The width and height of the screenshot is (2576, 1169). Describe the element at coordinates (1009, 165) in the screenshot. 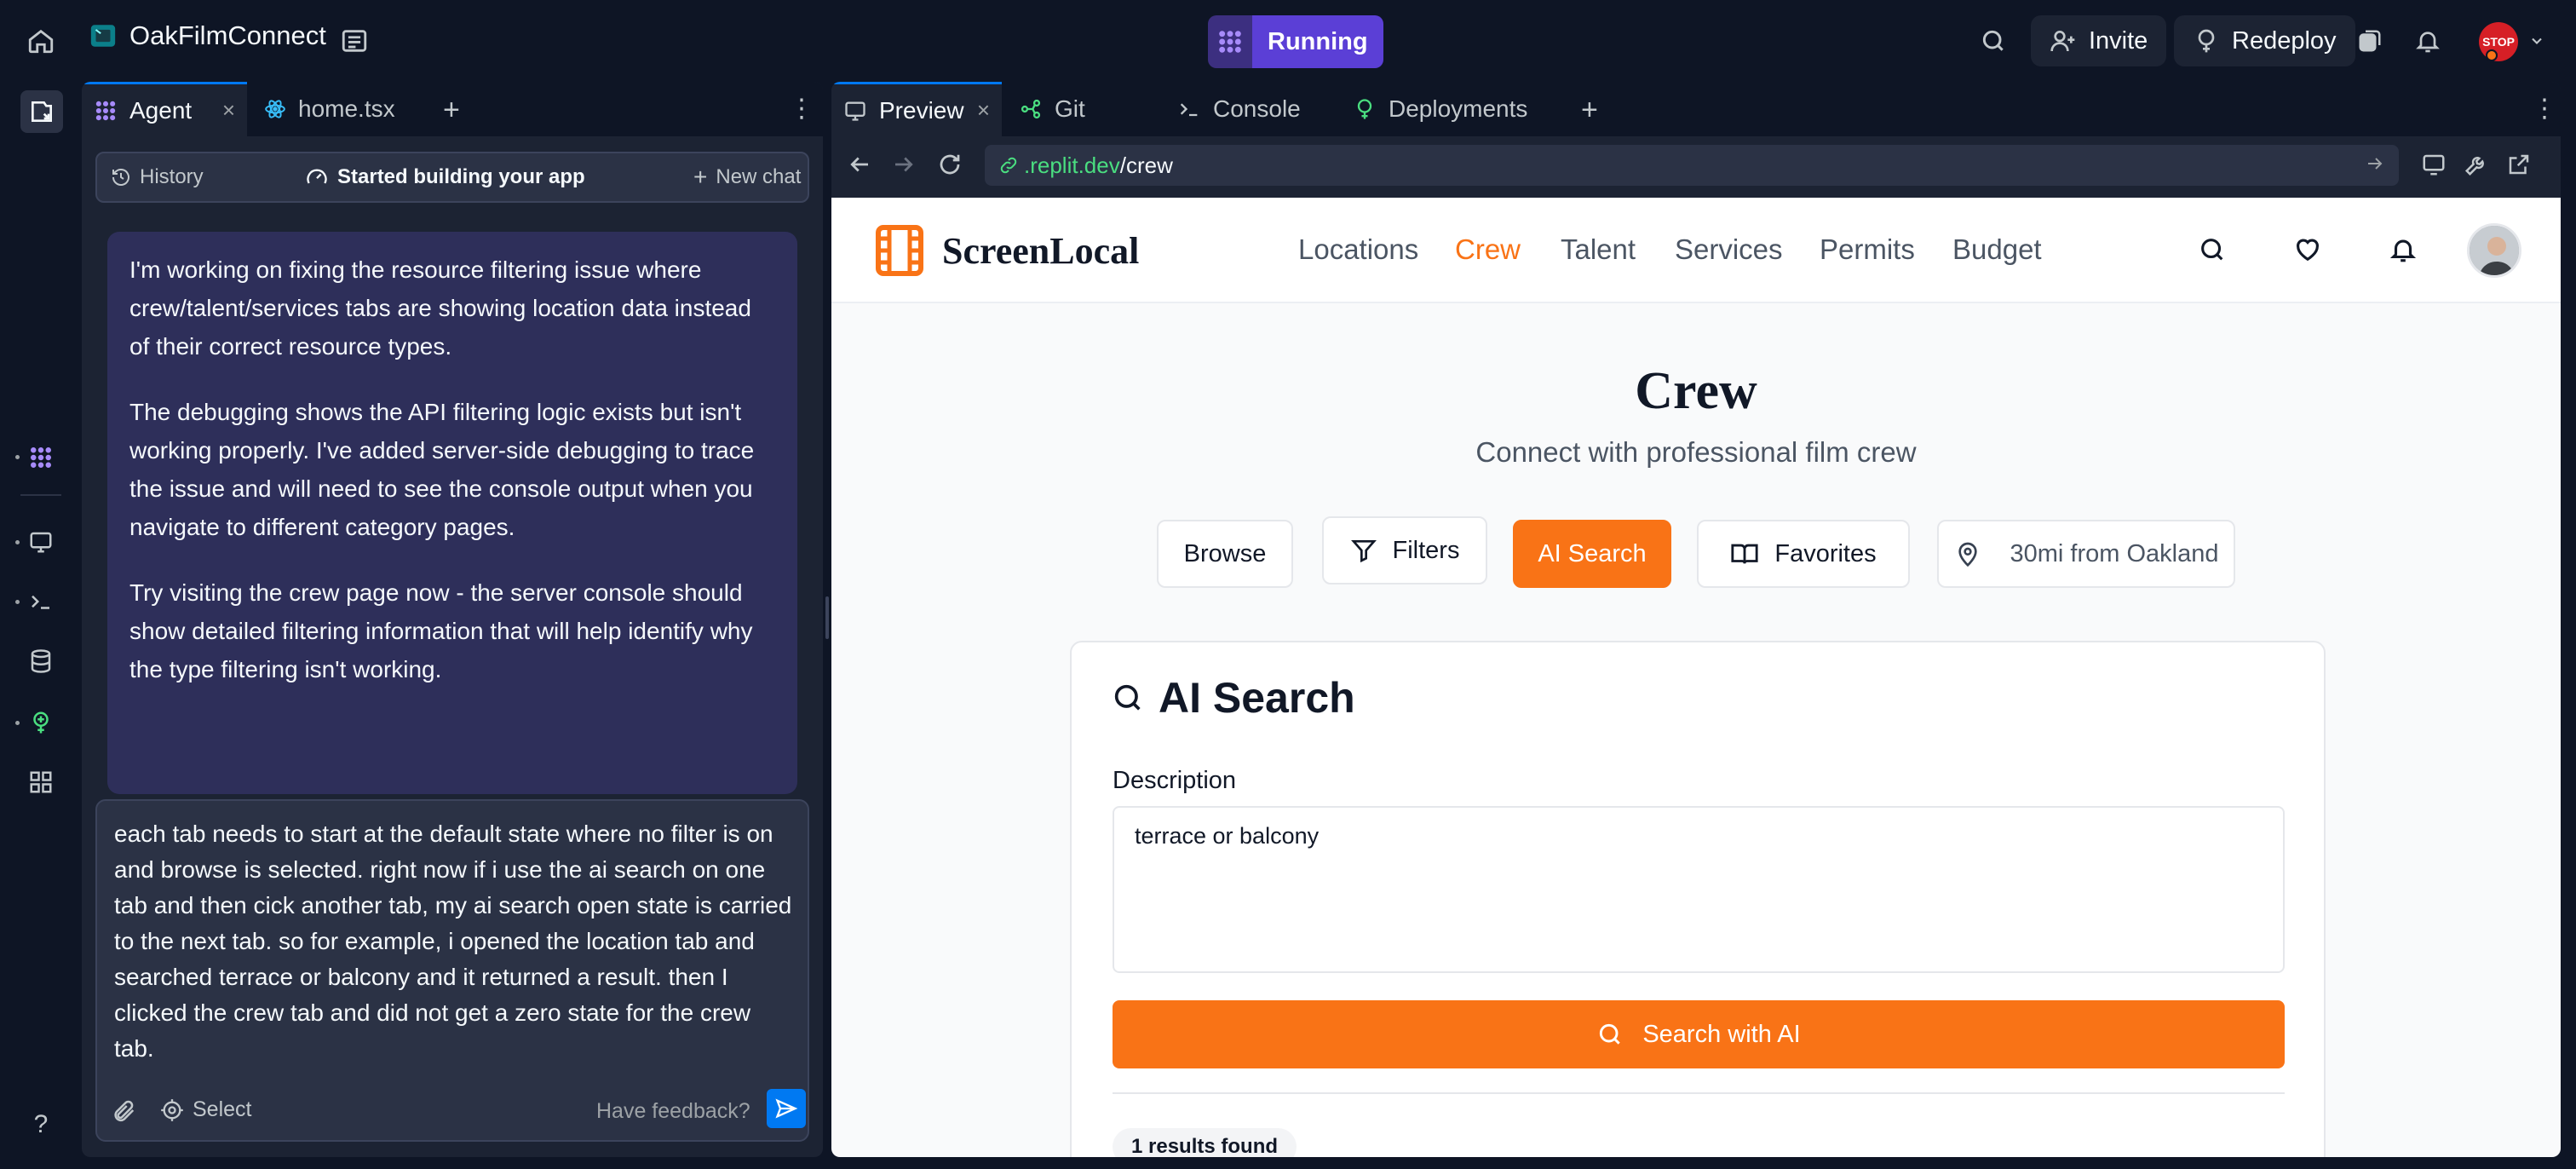

I see `link-icon` at that location.